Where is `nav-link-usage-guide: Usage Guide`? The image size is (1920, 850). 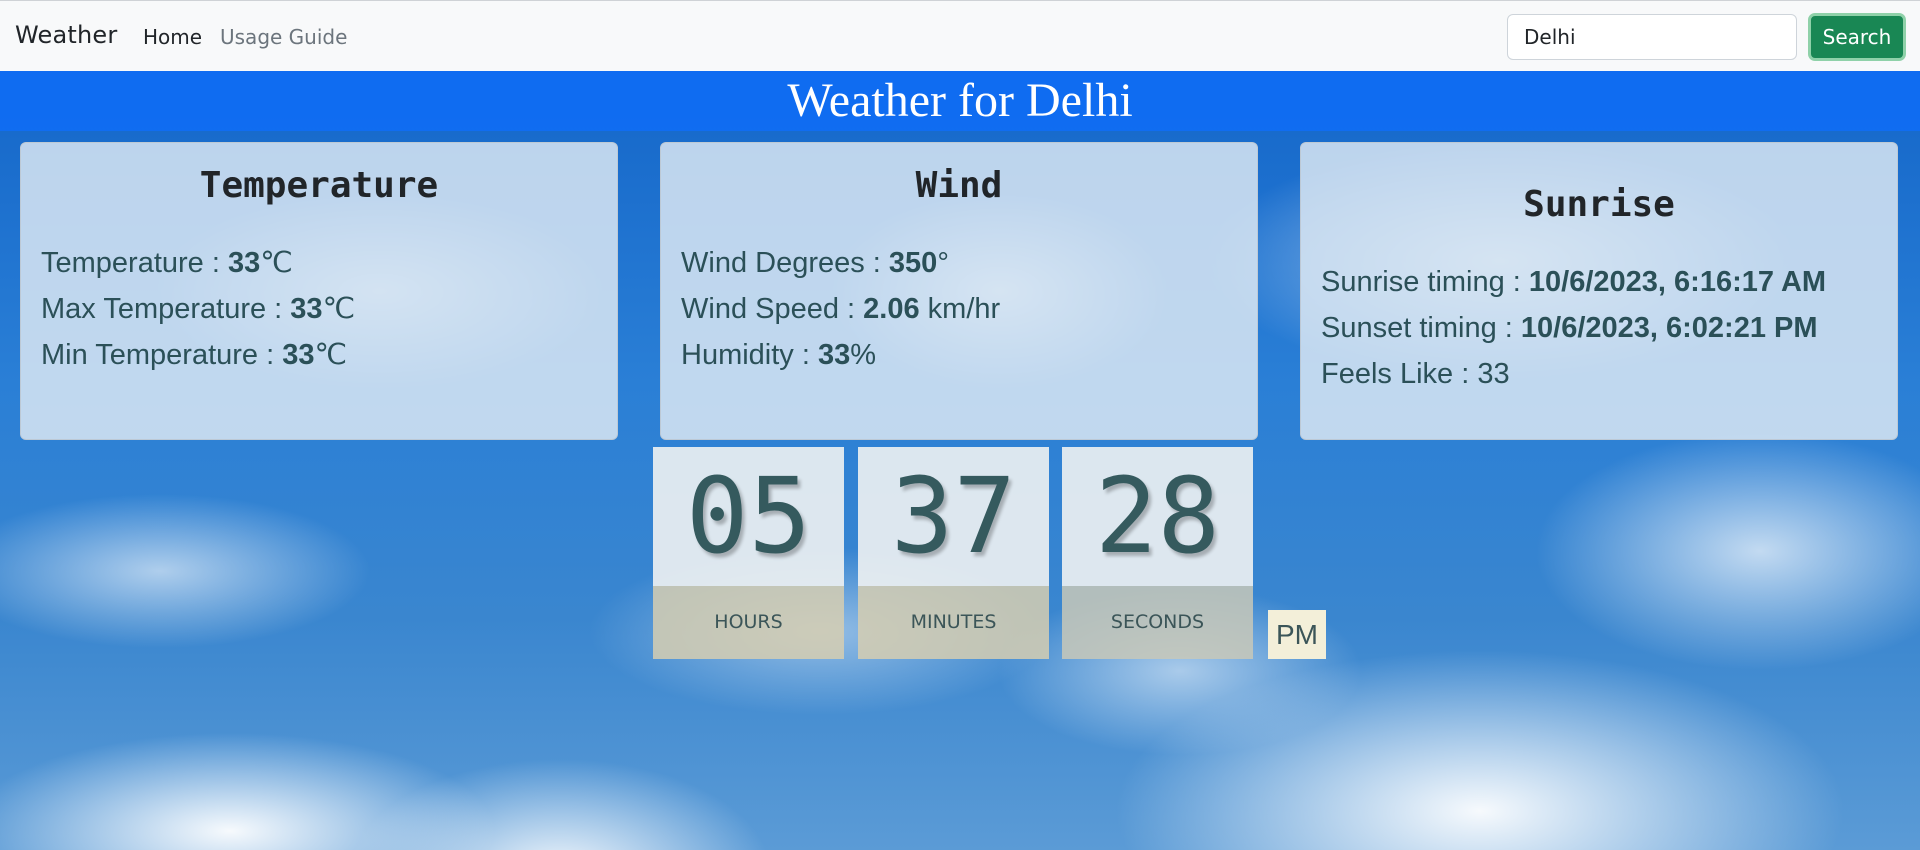 nav-link-usage-guide: Usage Guide is located at coordinates (283, 37).